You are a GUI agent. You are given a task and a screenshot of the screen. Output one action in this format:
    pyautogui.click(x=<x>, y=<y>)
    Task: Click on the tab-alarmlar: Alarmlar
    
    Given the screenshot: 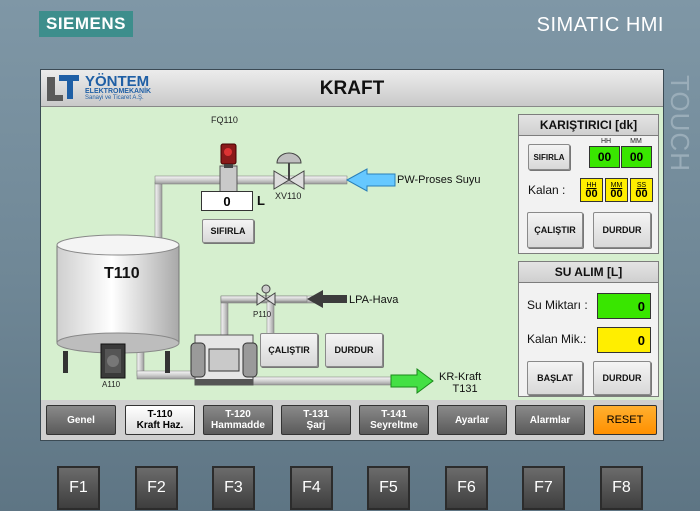 What is the action you would take?
    pyautogui.click(x=550, y=420)
    